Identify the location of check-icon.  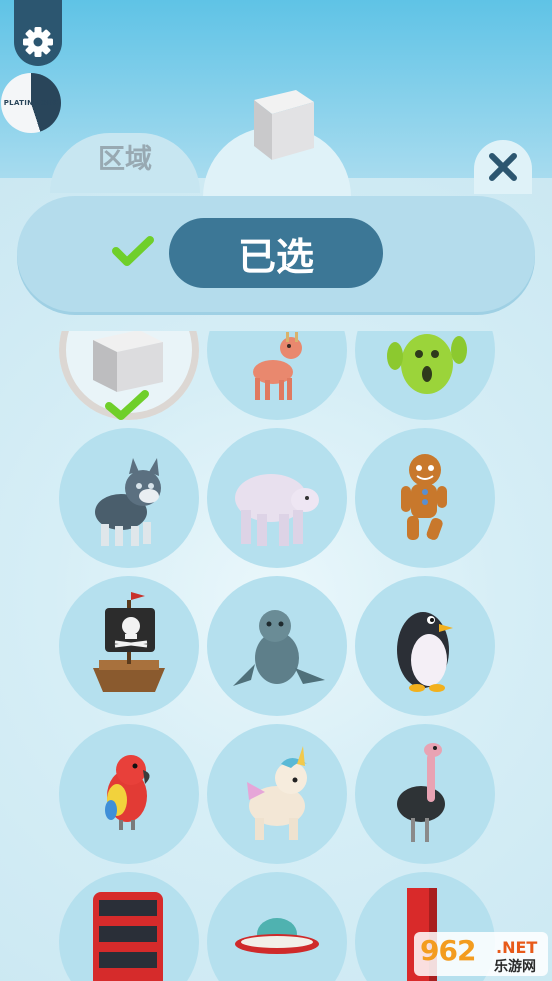
(133, 251).